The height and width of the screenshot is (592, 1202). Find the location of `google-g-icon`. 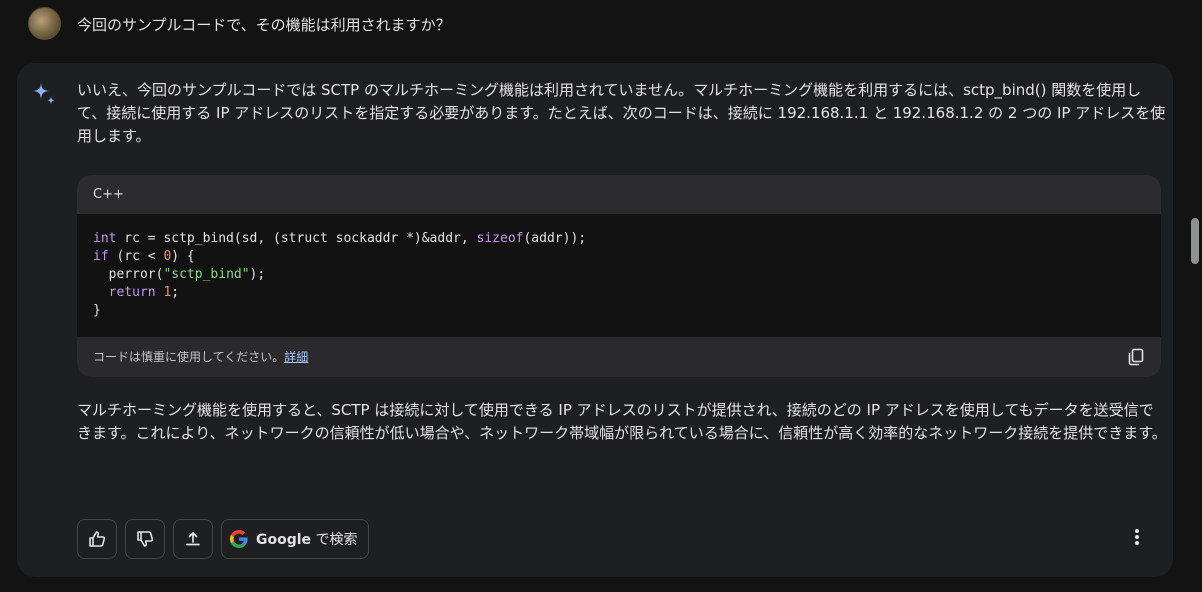

google-g-icon is located at coordinates (239, 539).